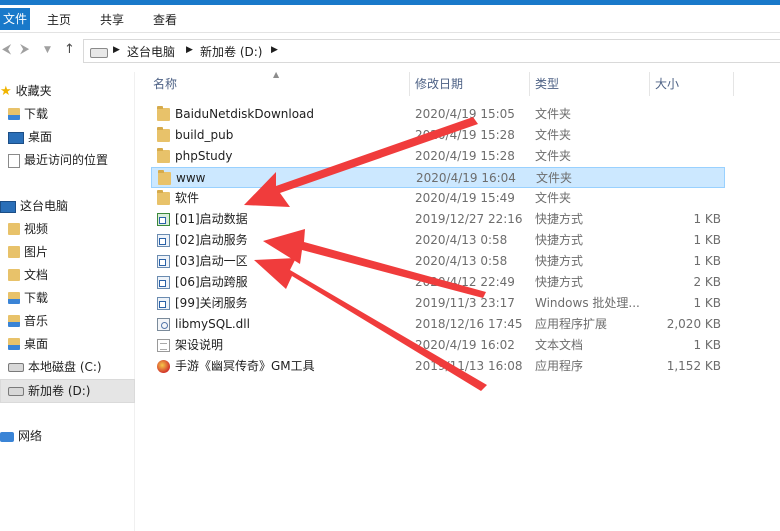  I want to click on breadcrumb-this-pc: 这台电脑, so click(151, 51).